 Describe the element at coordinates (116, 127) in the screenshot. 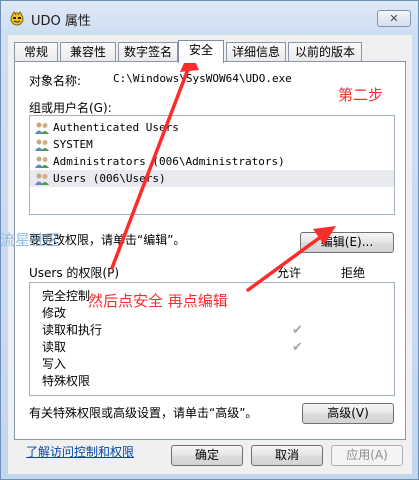

I see `user-name: Authenticated Users` at that location.